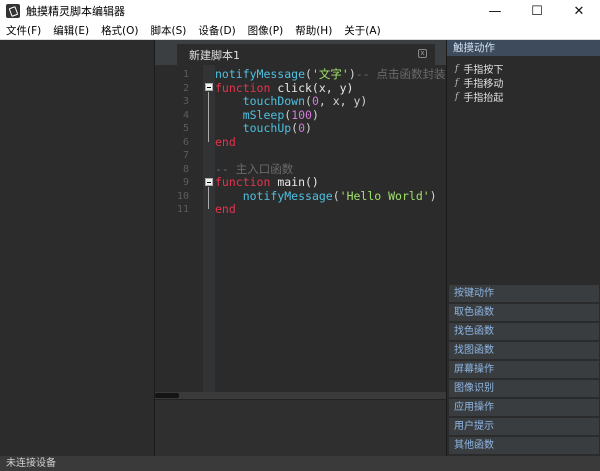 The width and height of the screenshot is (600, 471). I want to click on tab-label: 新建脚本1, so click(214, 55).